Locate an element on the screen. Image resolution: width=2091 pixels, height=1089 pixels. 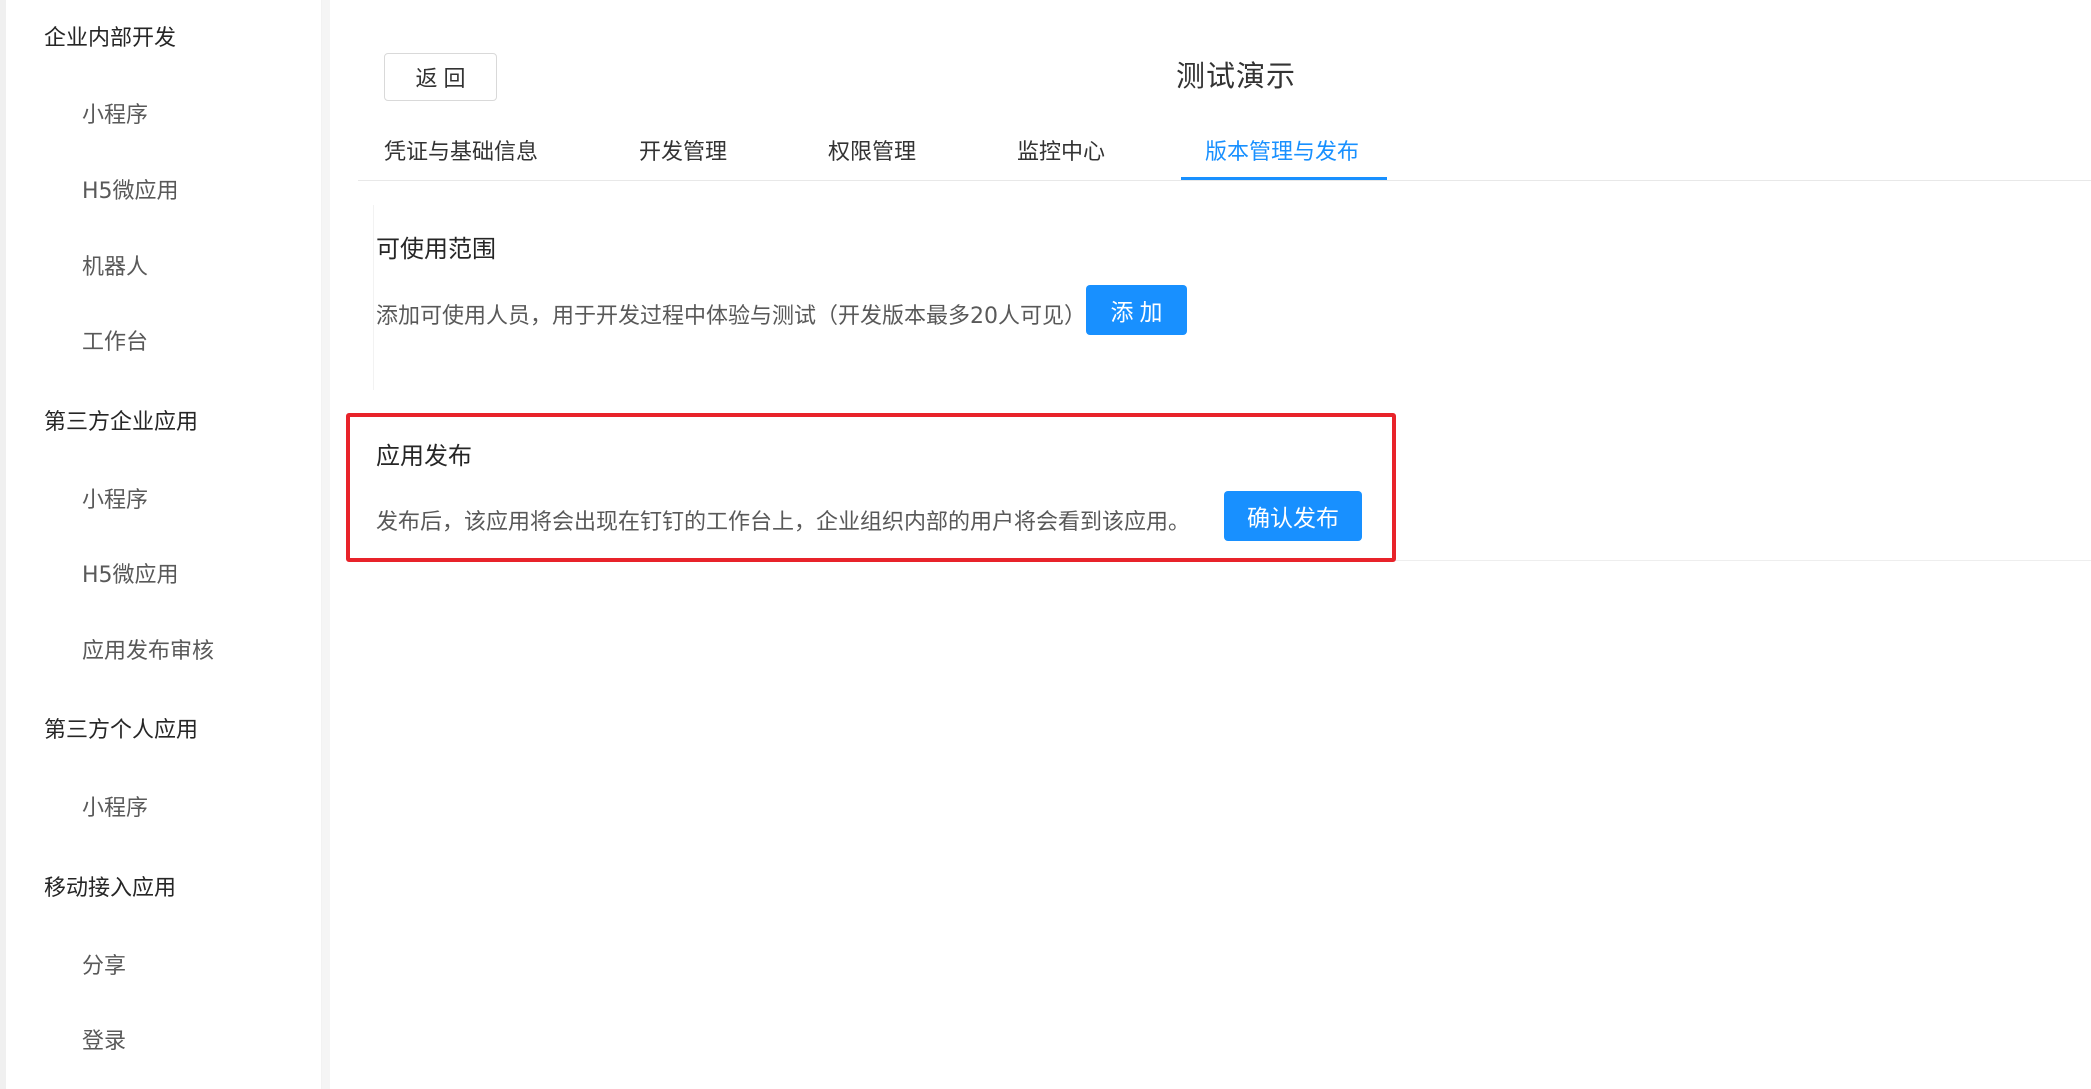
sidebar-group-third-party-personal: 第三方个人应用 is located at coordinates (121, 728).